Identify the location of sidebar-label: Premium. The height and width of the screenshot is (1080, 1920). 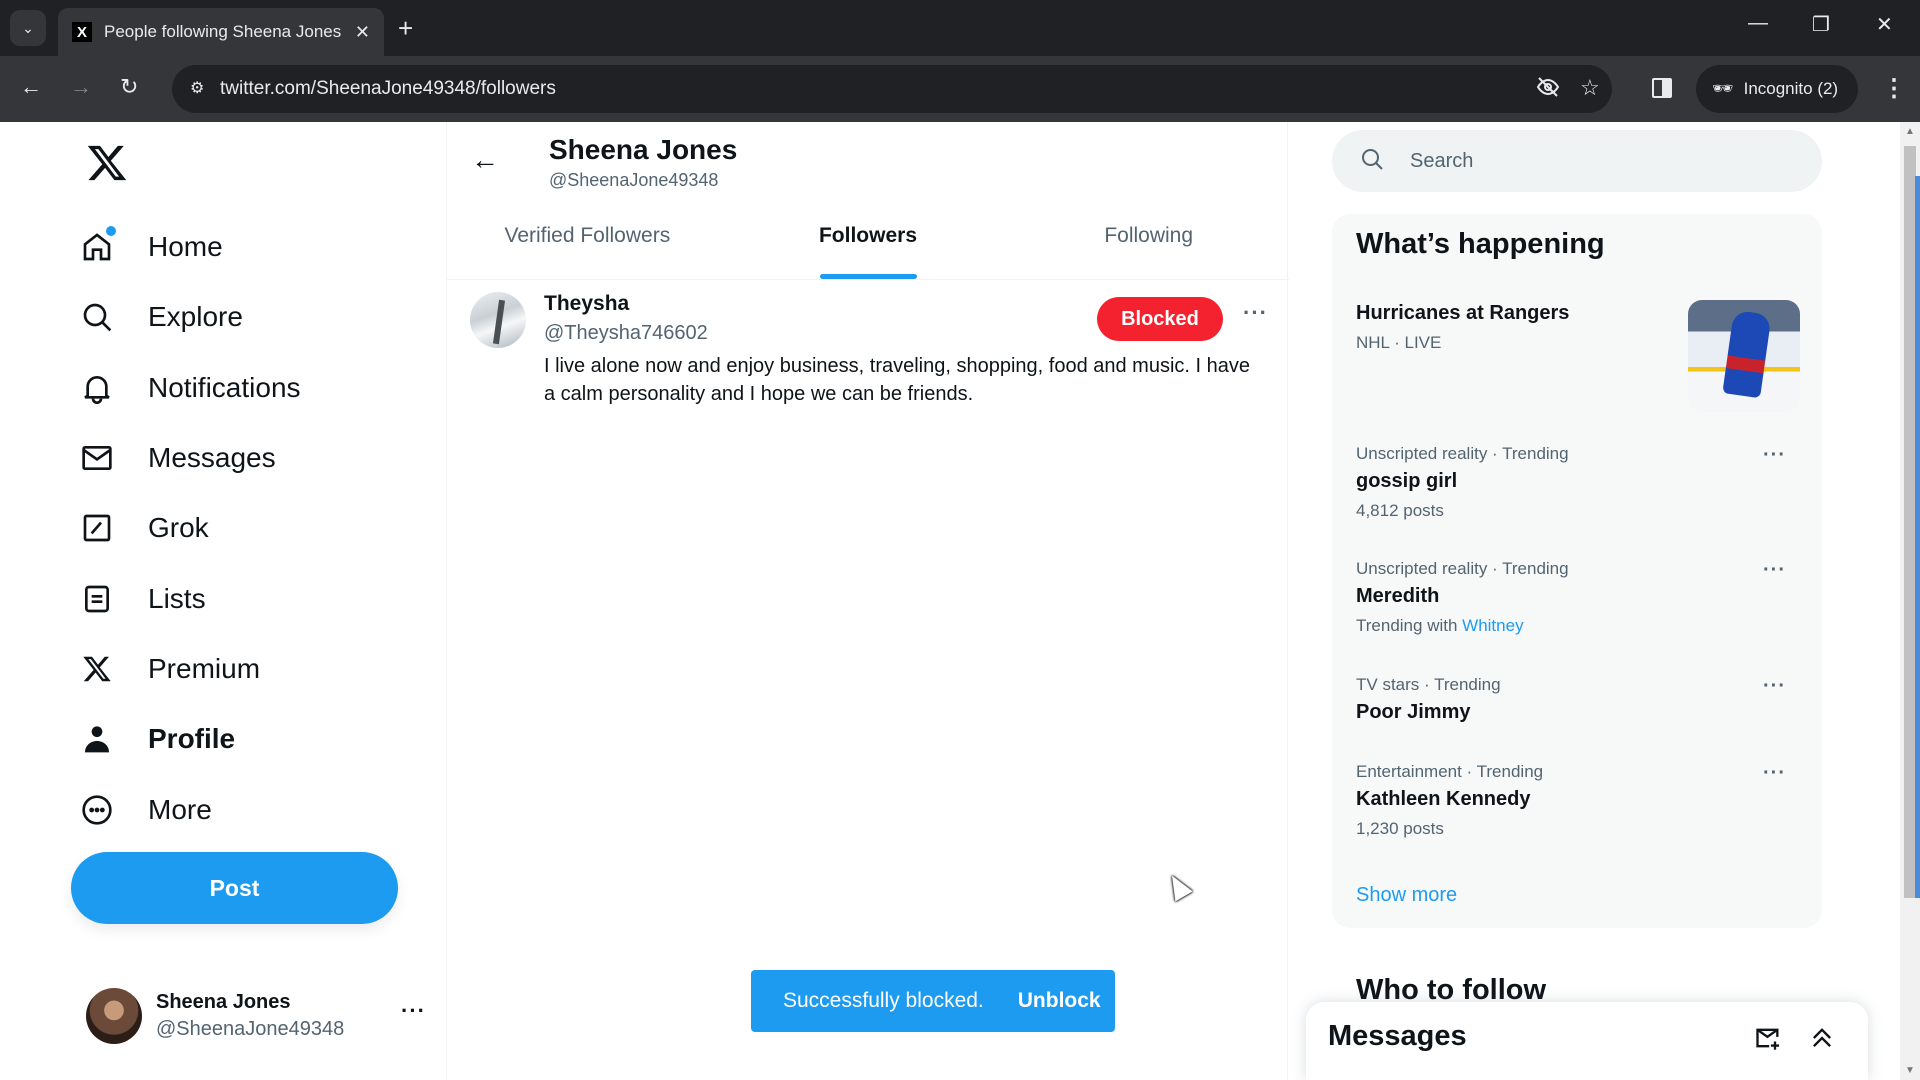
(204, 668).